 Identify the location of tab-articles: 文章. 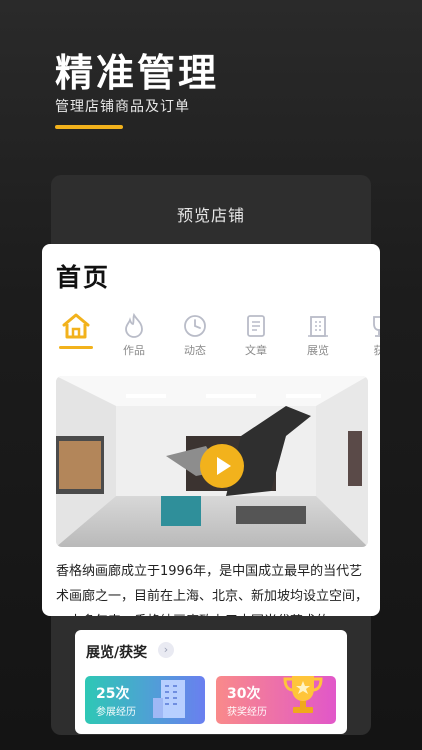
(256, 335).